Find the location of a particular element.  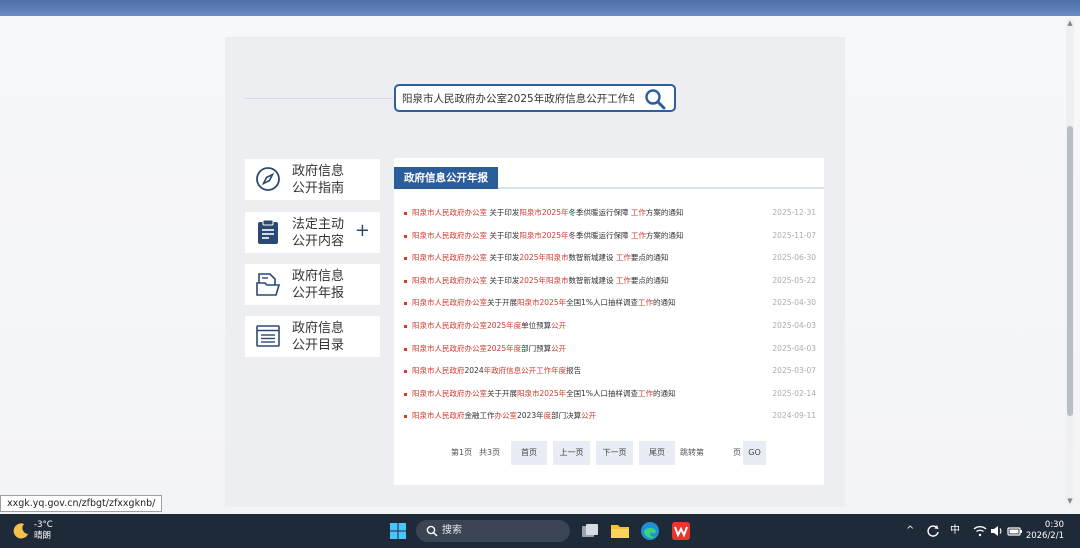

sidebar-item-annual-report: 政府信息 公开年报 is located at coordinates (312, 284).